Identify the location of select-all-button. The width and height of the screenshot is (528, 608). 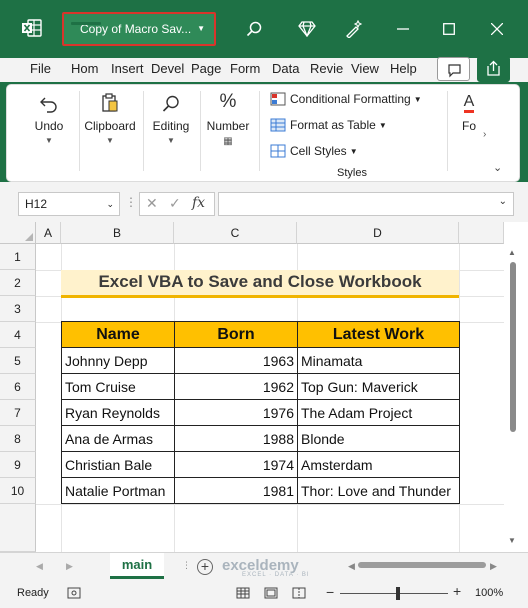
(18, 233).